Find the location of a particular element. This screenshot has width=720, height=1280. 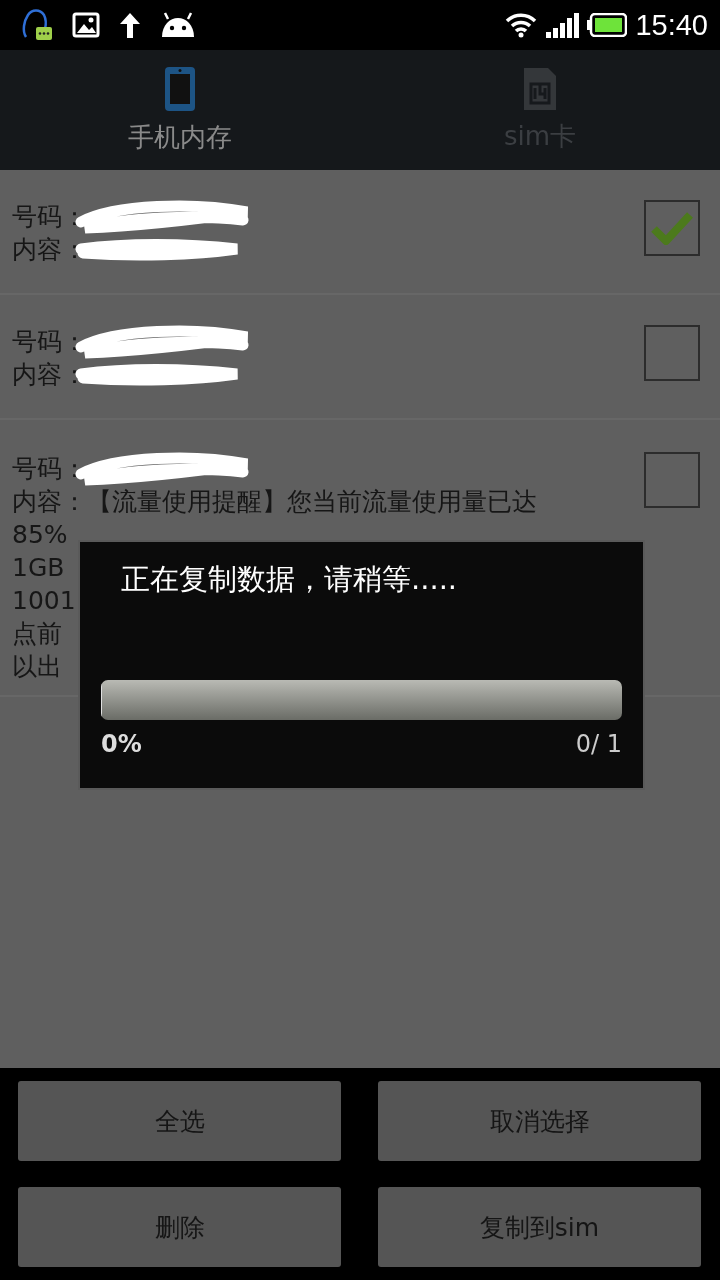

tab: 手机内存 is located at coordinates (180, 110).